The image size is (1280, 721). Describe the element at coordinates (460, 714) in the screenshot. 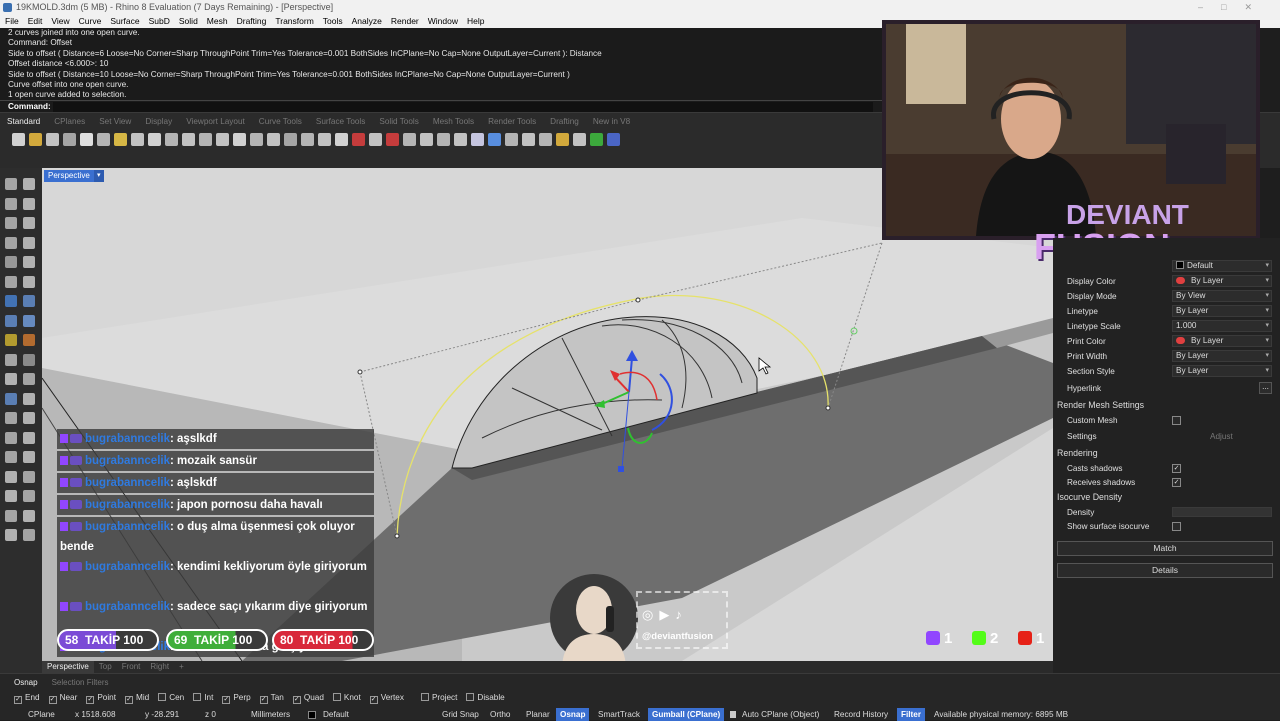

I see `status-grid-snap: Grid Snap` at that location.